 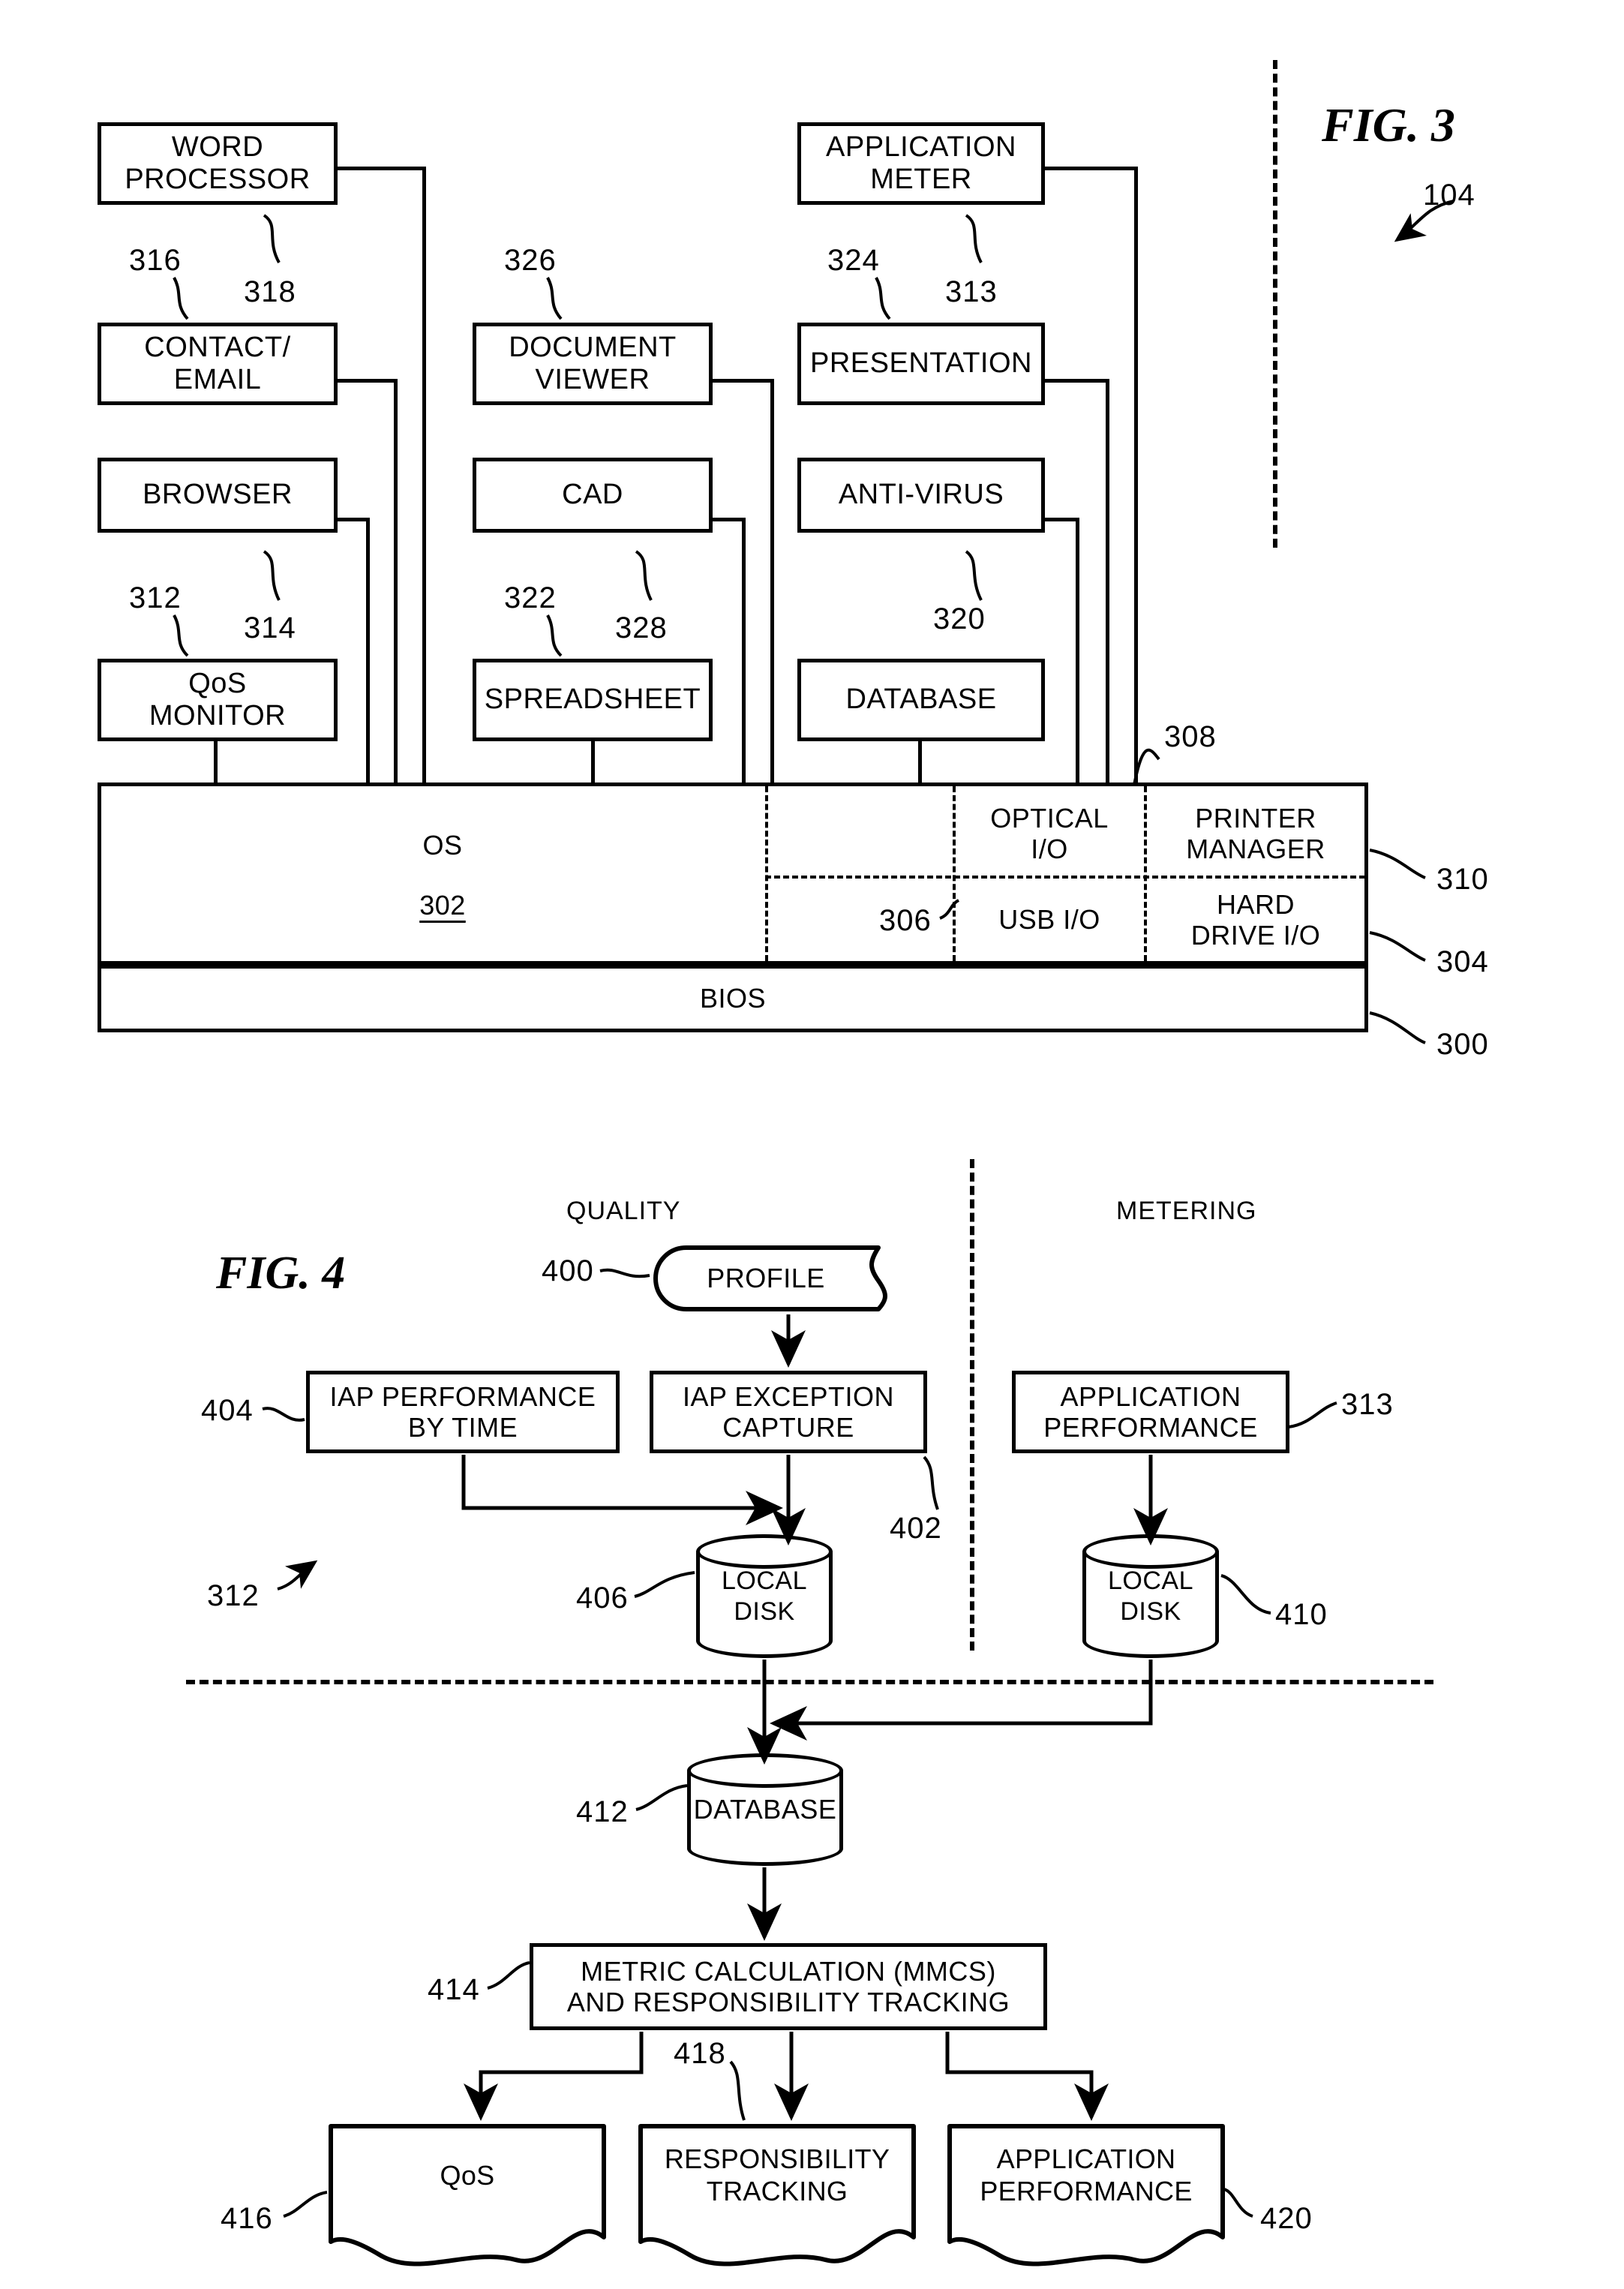 I want to click on fig4-local-server-divider-dashed, so click(x=809, y=1682).